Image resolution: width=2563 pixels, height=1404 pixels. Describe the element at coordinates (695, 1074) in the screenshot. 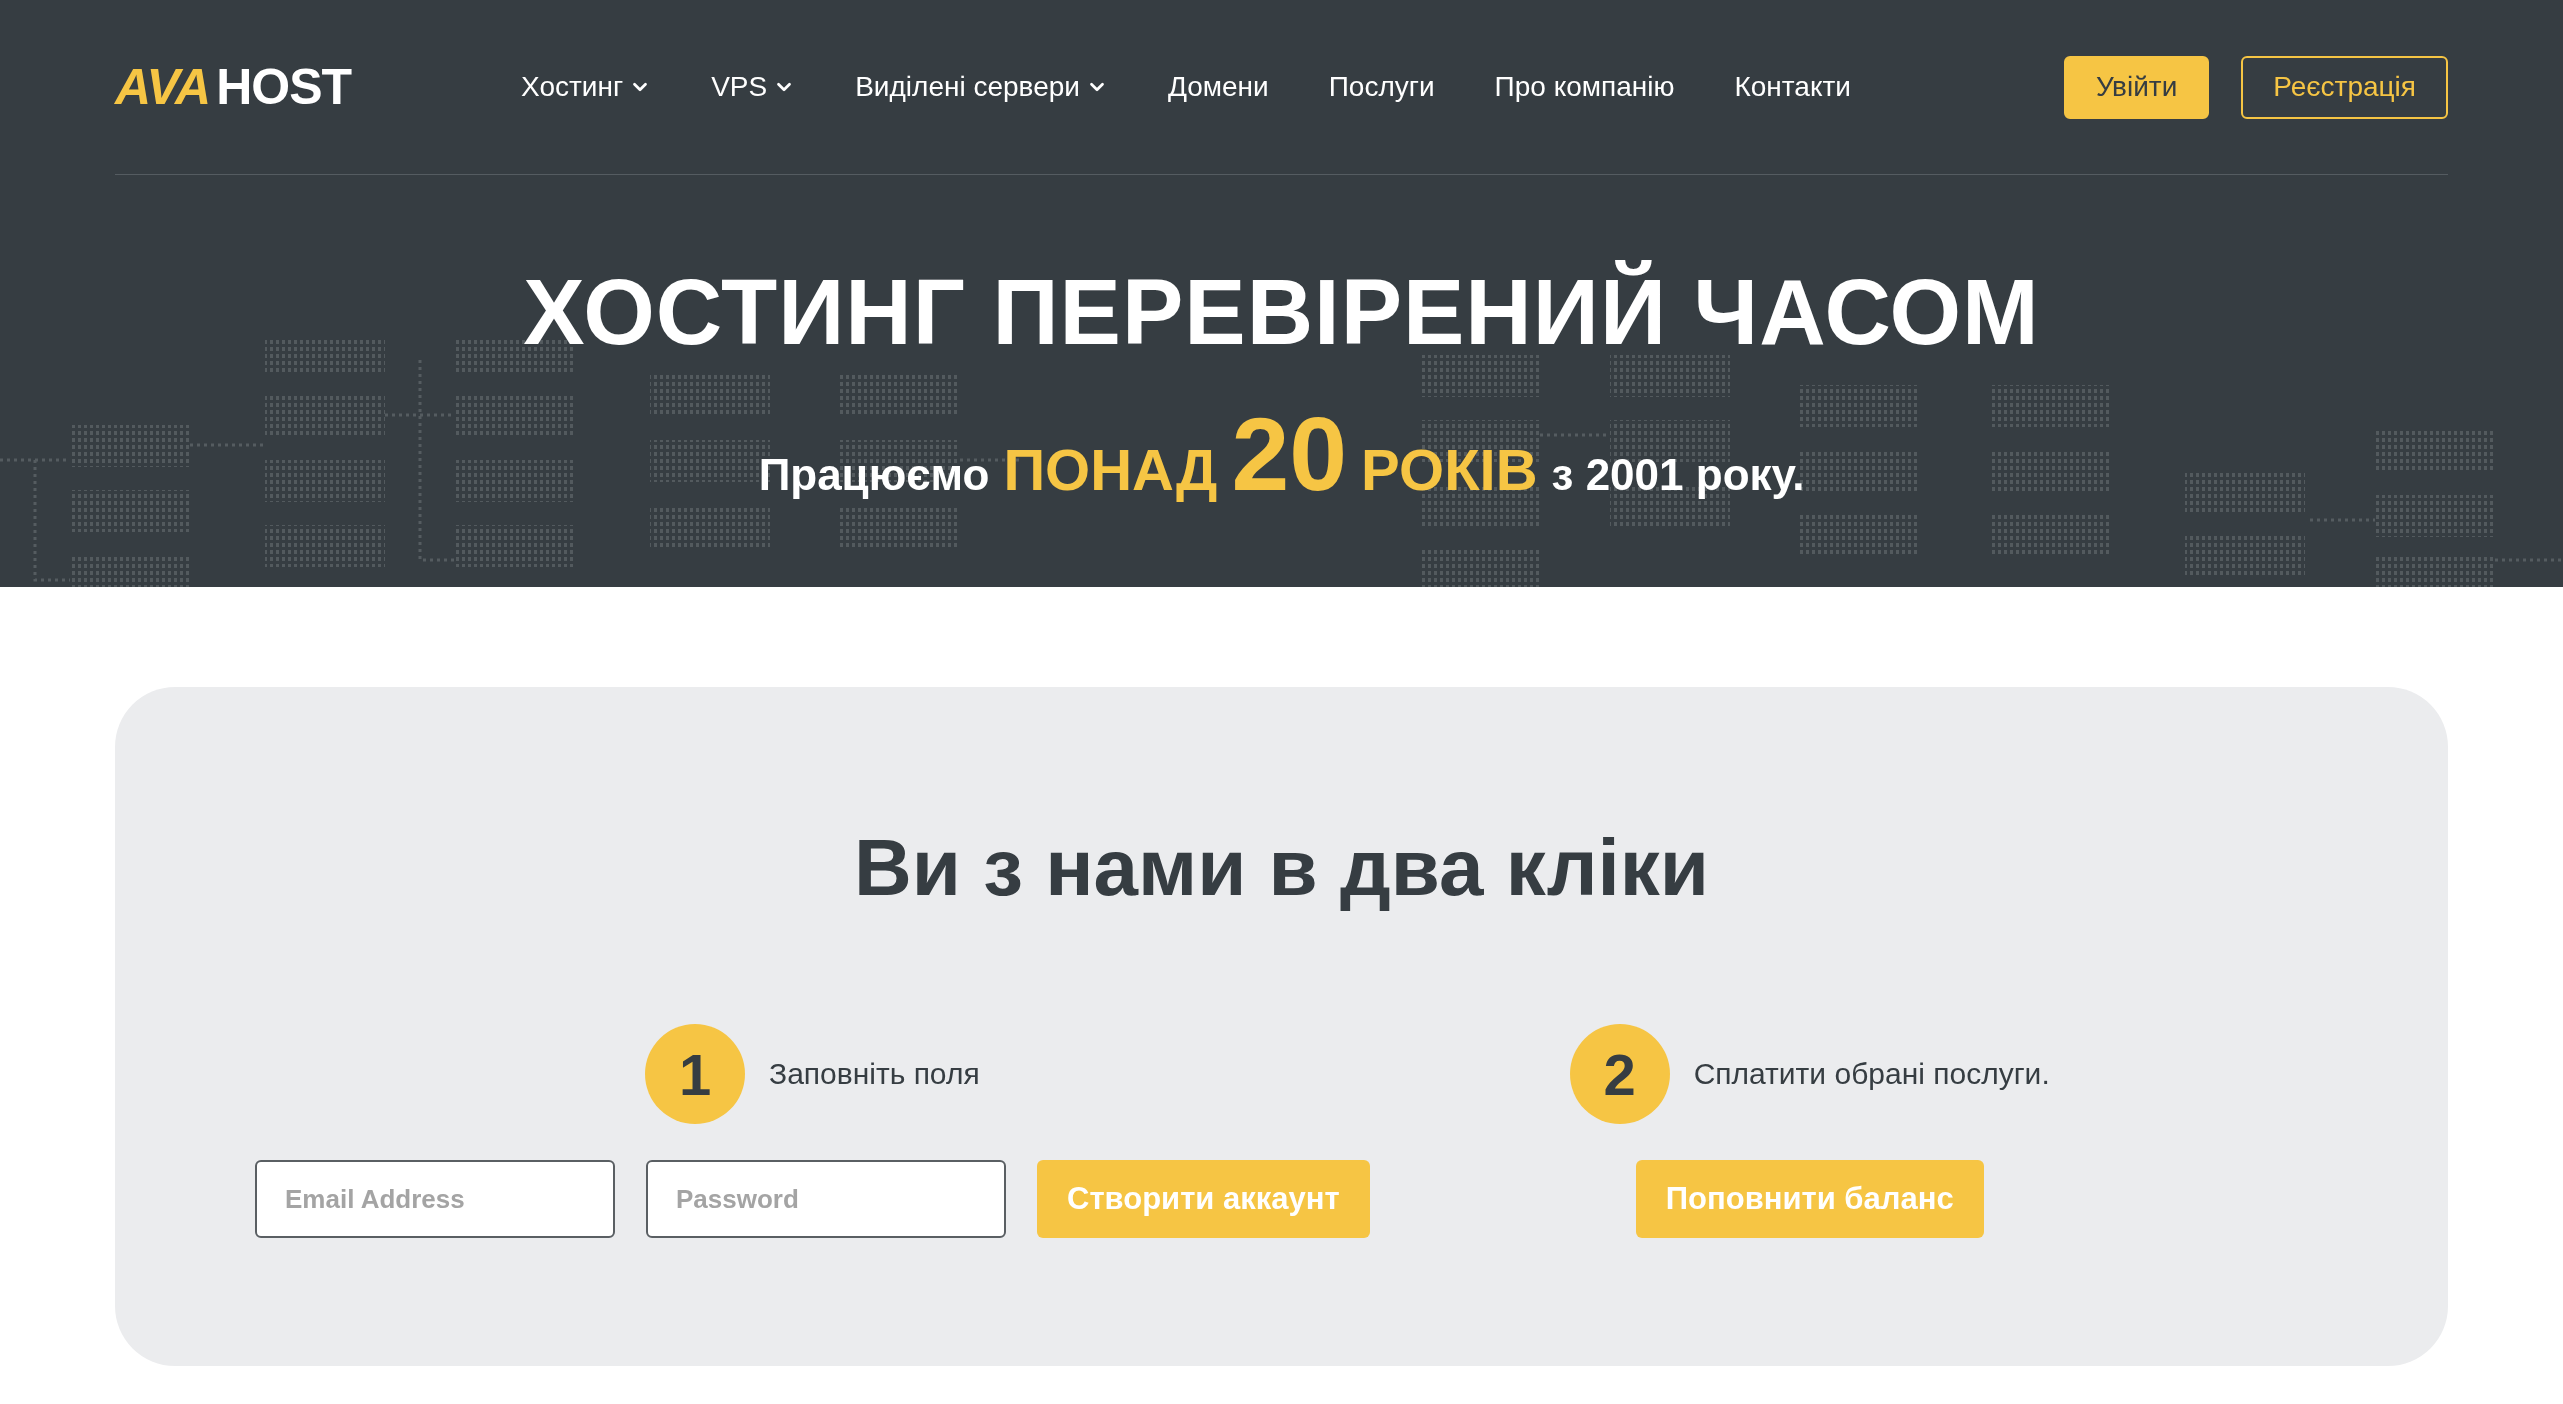

I see `step-number: 1` at that location.